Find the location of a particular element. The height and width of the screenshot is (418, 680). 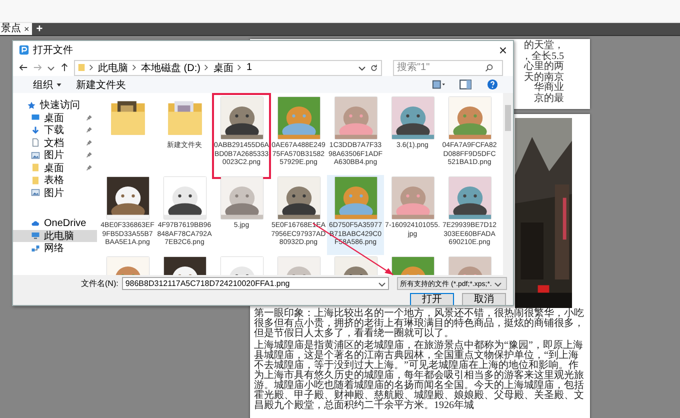

text-line: 京的最 is located at coordinates (549, 99).